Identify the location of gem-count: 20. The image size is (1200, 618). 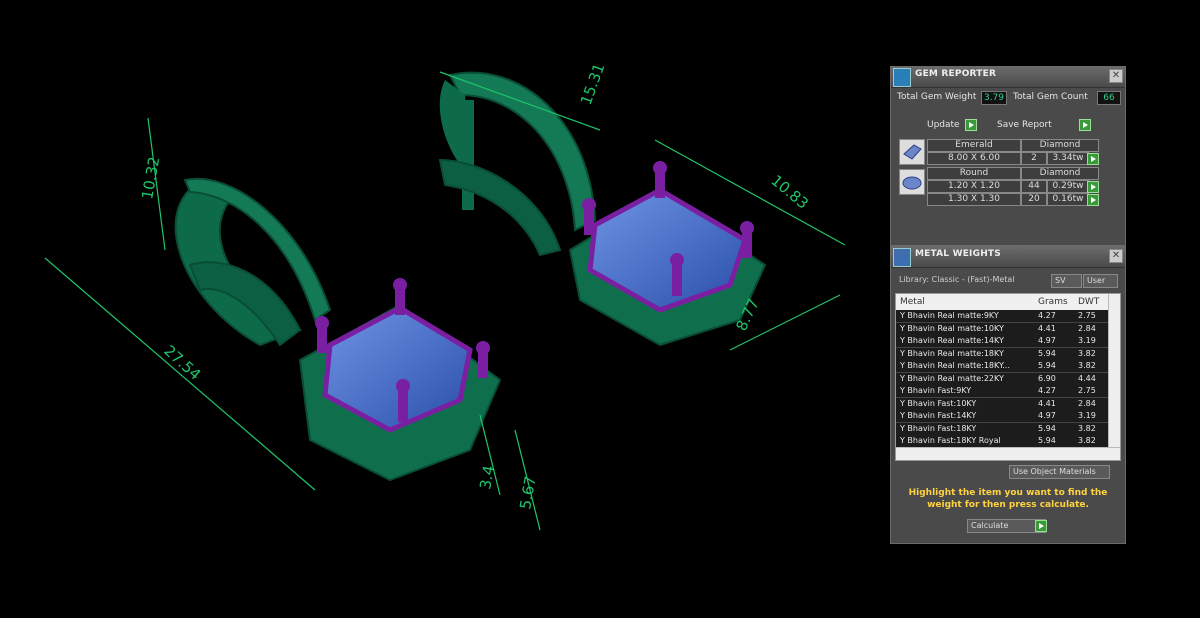
(1034, 199).